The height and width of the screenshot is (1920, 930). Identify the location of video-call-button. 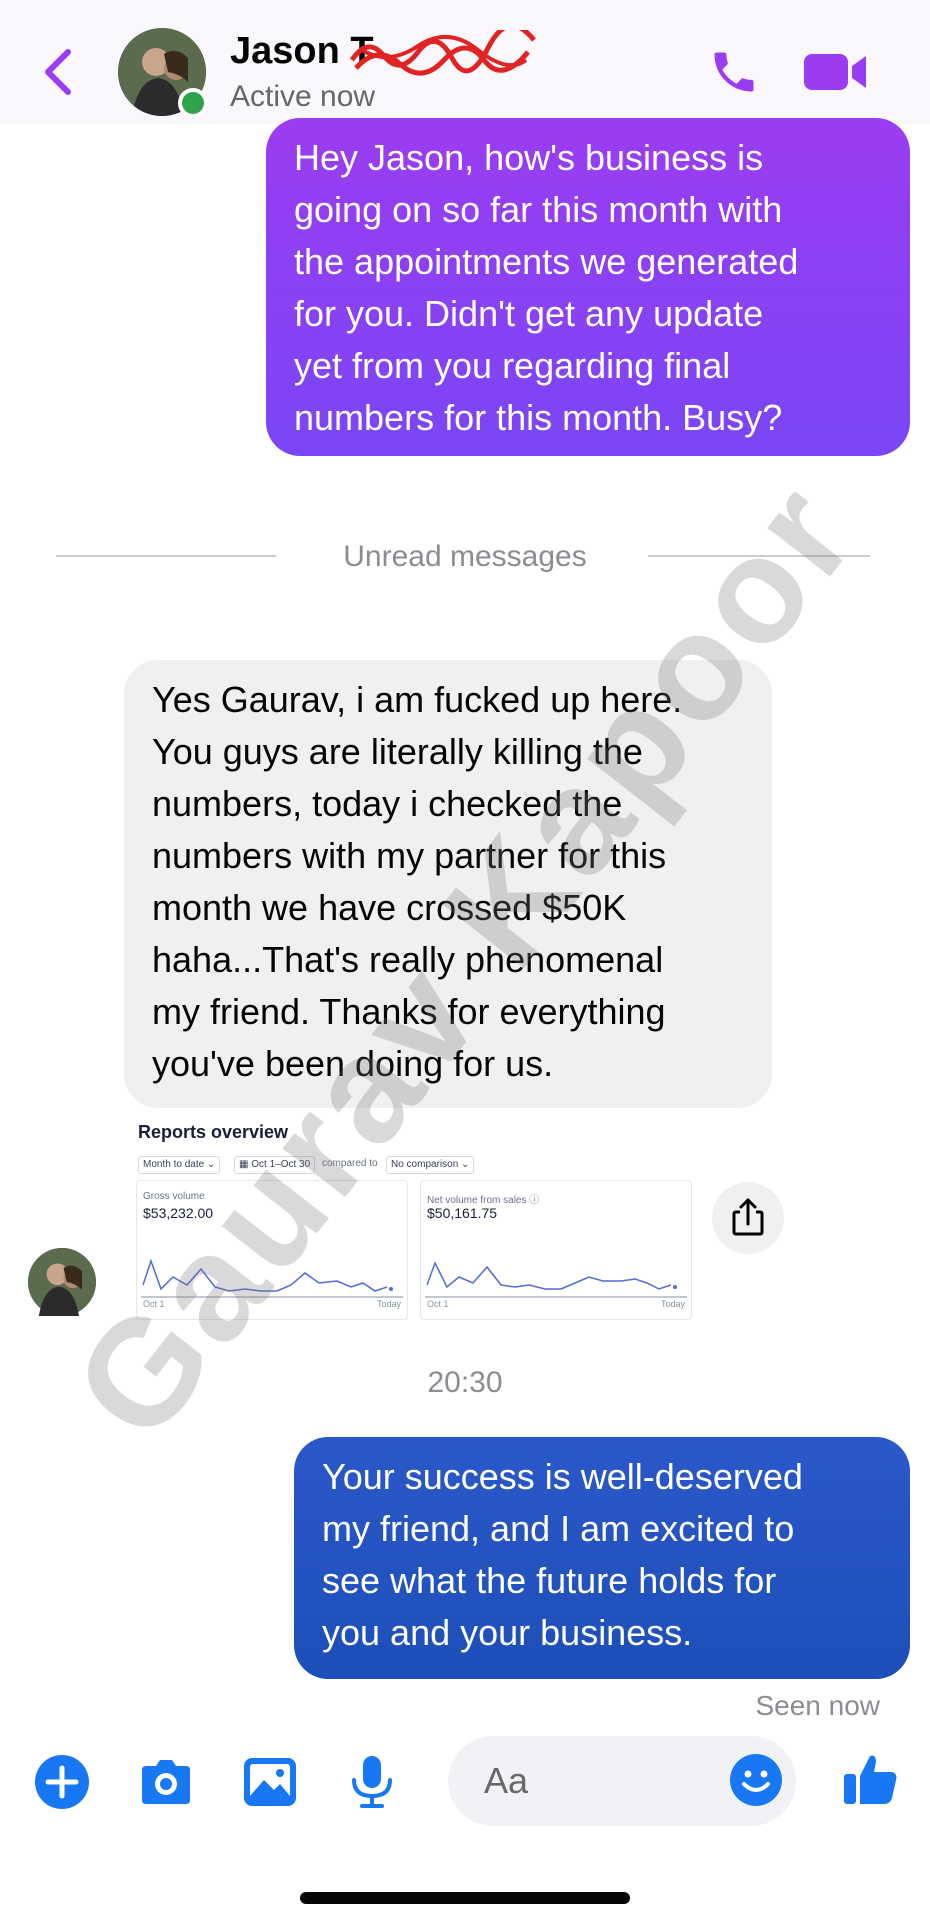
(835, 72).